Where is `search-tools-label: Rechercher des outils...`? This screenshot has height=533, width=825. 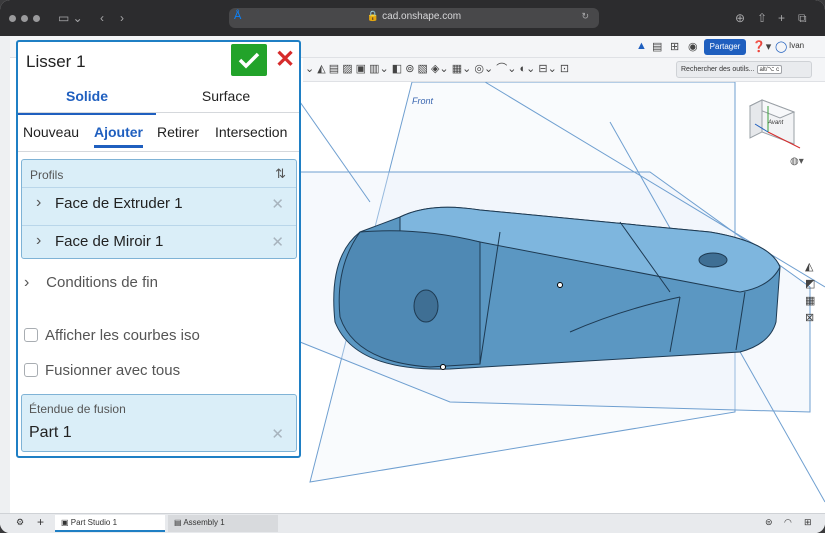 search-tools-label: Rechercher des outils... is located at coordinates (718, 69).